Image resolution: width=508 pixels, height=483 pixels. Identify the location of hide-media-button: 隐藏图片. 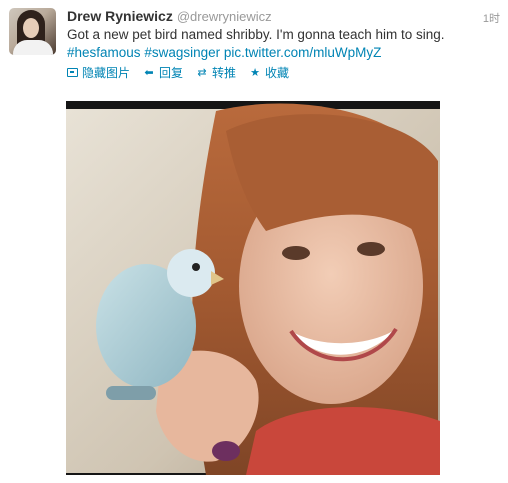
(98, 72).